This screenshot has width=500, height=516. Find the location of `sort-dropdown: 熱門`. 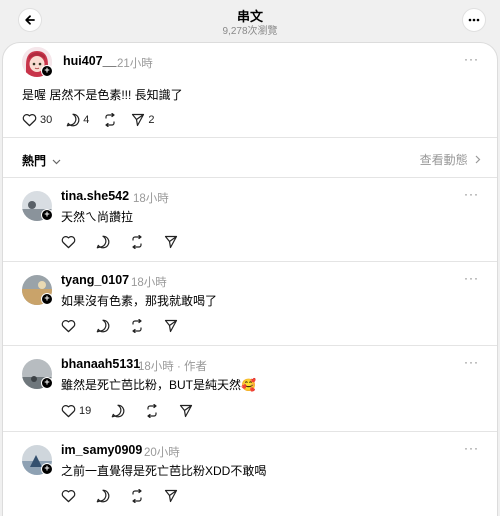

sort-dropdown: 熱門 is located at coordinates (41, 160).